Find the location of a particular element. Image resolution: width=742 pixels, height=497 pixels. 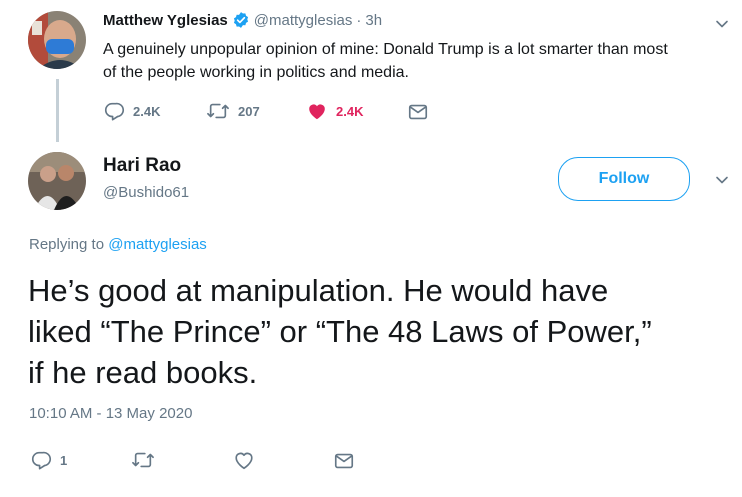

reply-author-name: Hari Rao is located at coordinates (142, 166).